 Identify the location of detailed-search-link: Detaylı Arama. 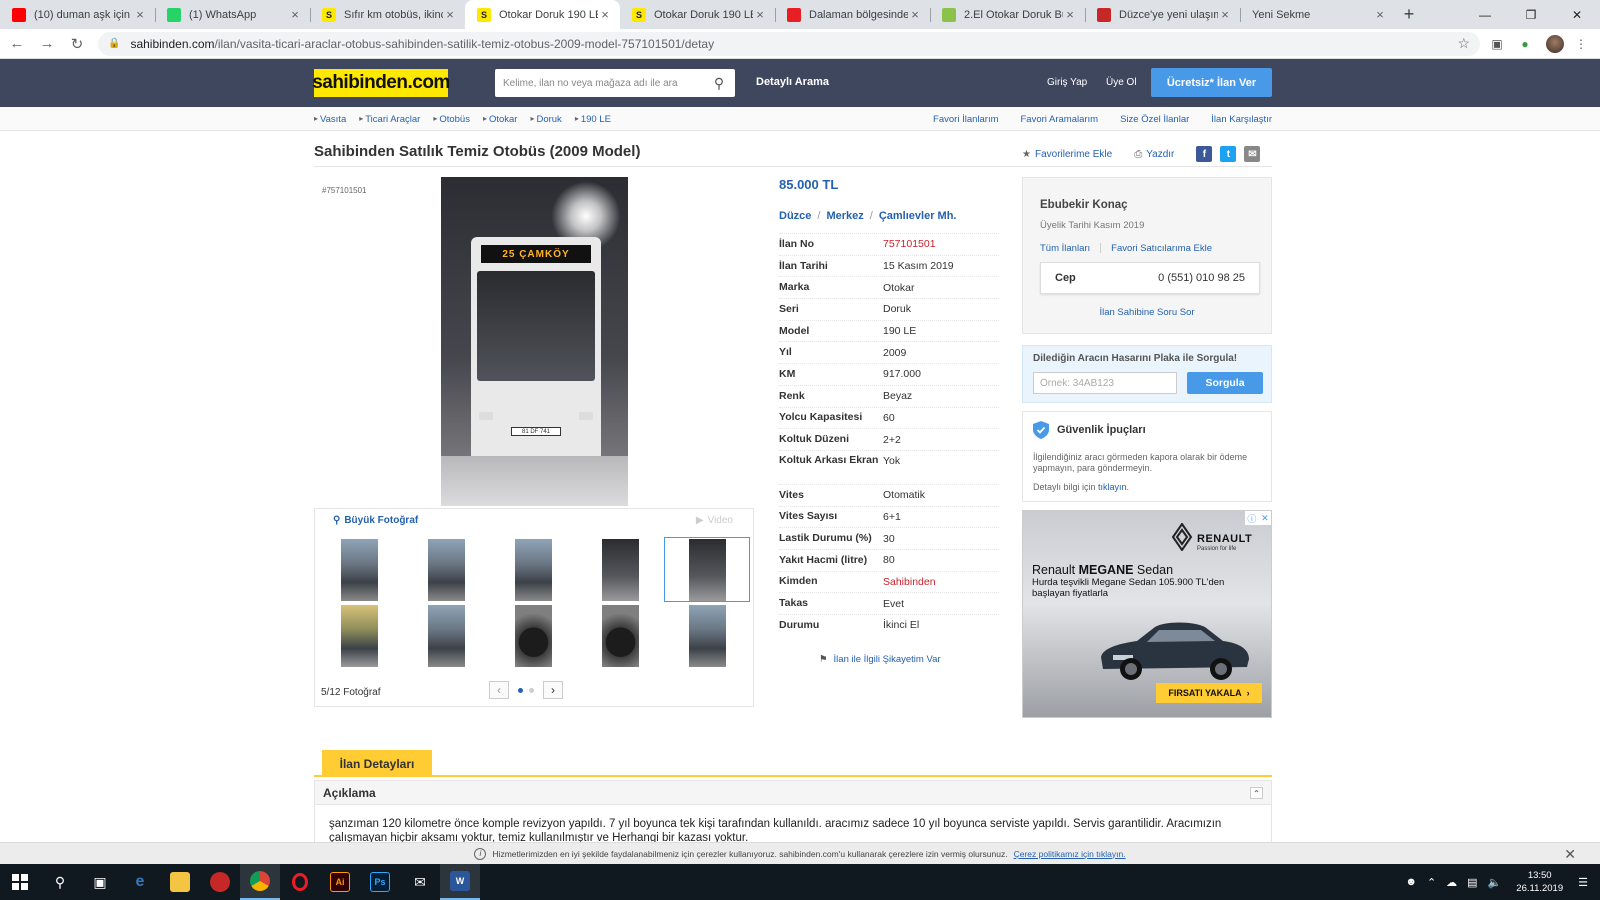
(792, 82).